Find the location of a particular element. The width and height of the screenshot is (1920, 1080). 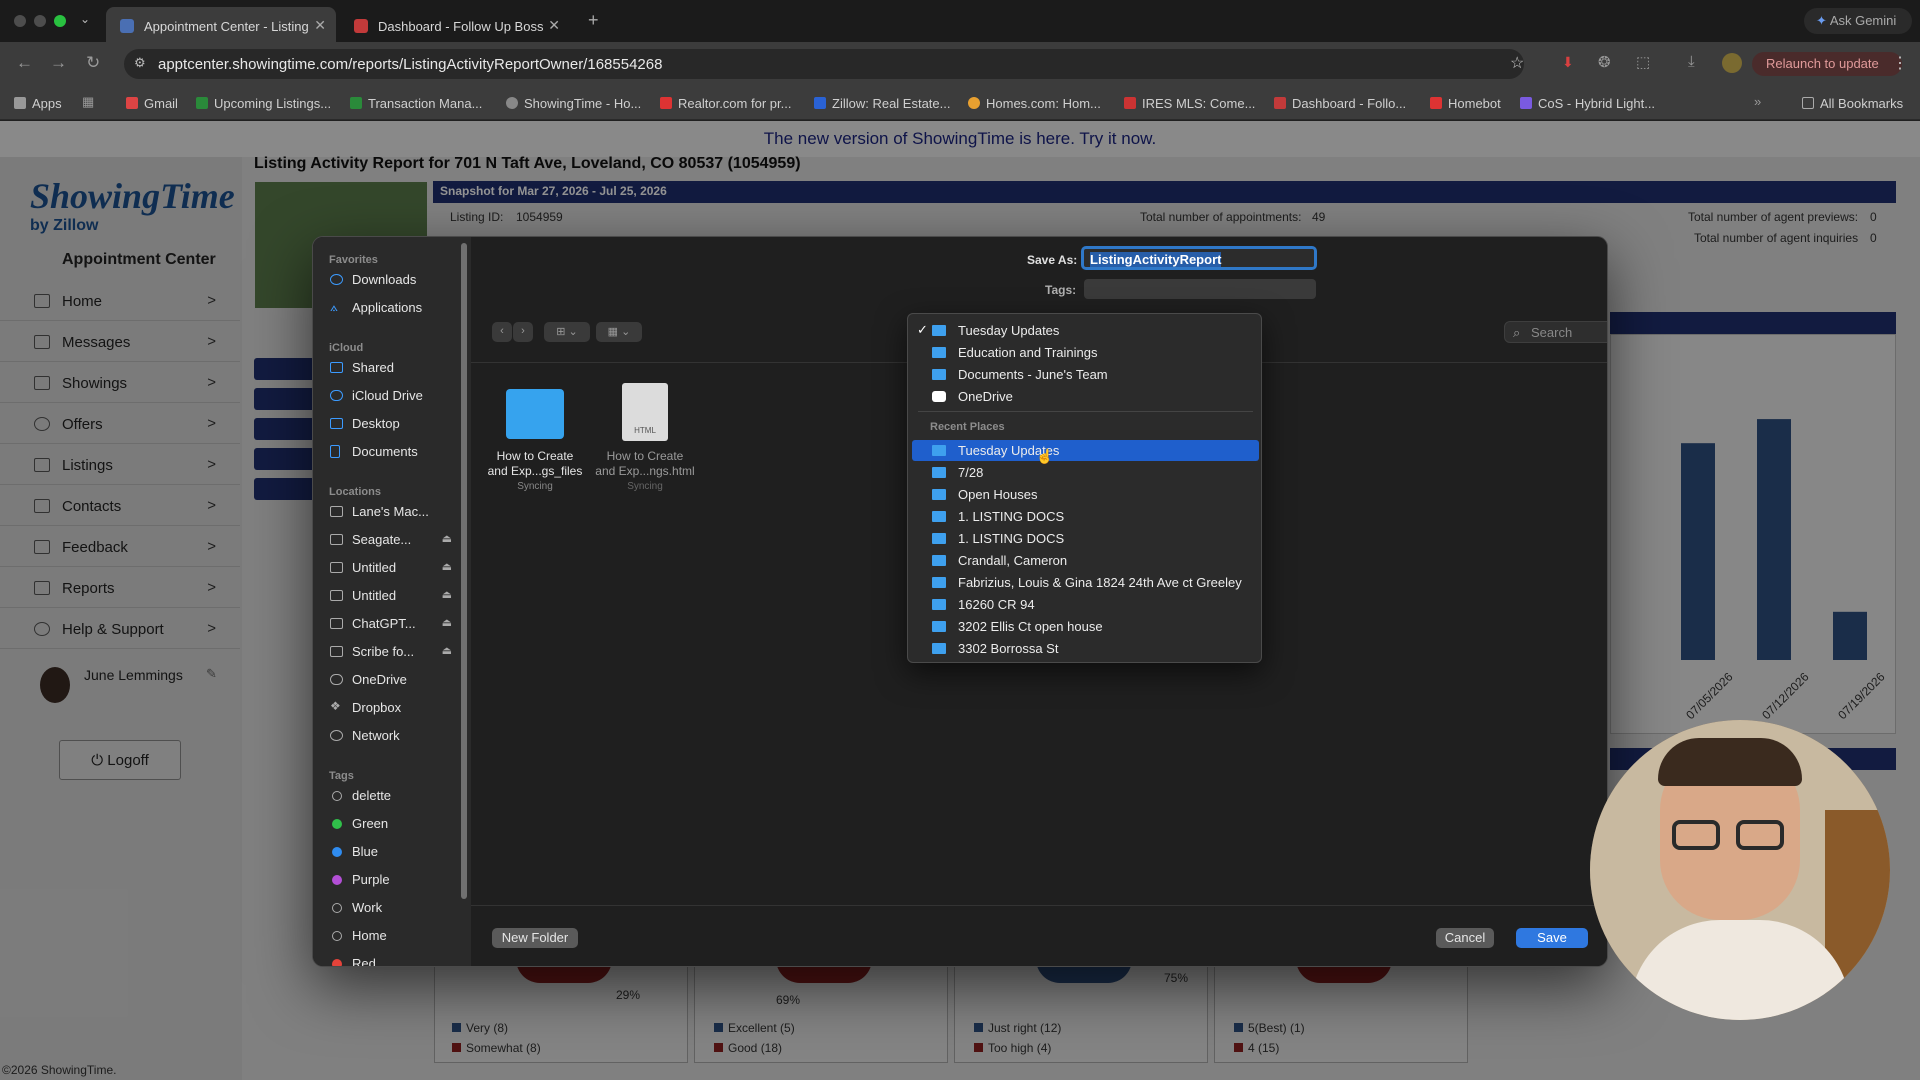

browser-menu-icon: ⋮ is located at coordinates (1900, 63).